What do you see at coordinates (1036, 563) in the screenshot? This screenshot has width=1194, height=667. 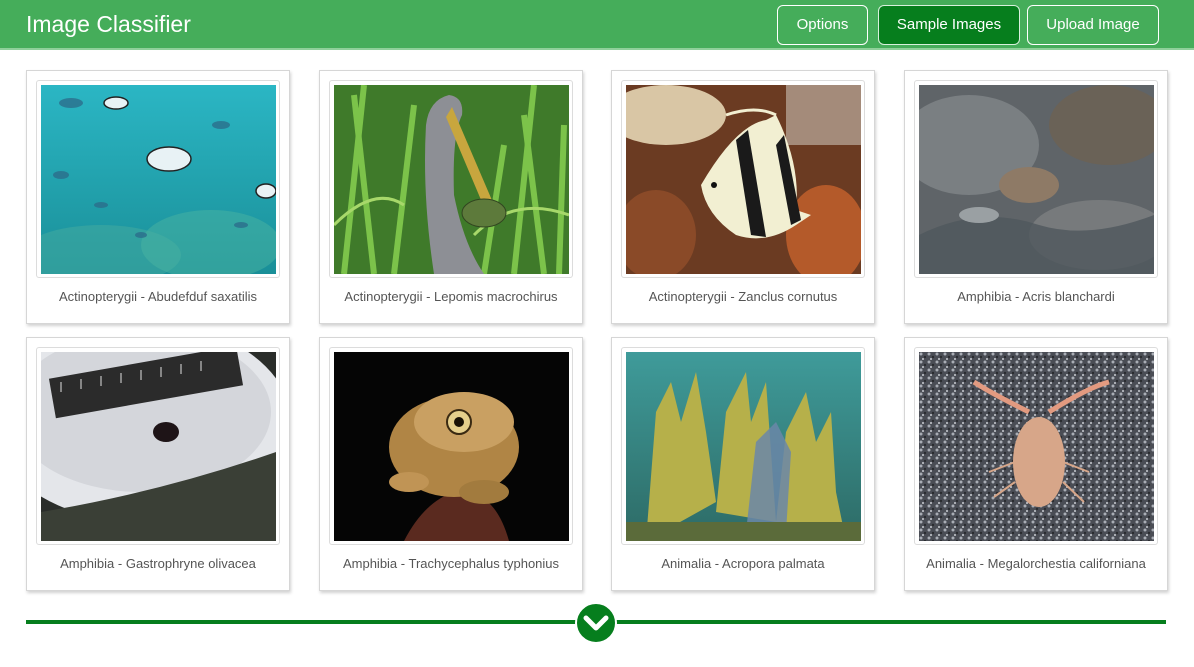 I see `card-caption: Animalia - Megalorchestia californiana` at bounding box center [1036, 563].